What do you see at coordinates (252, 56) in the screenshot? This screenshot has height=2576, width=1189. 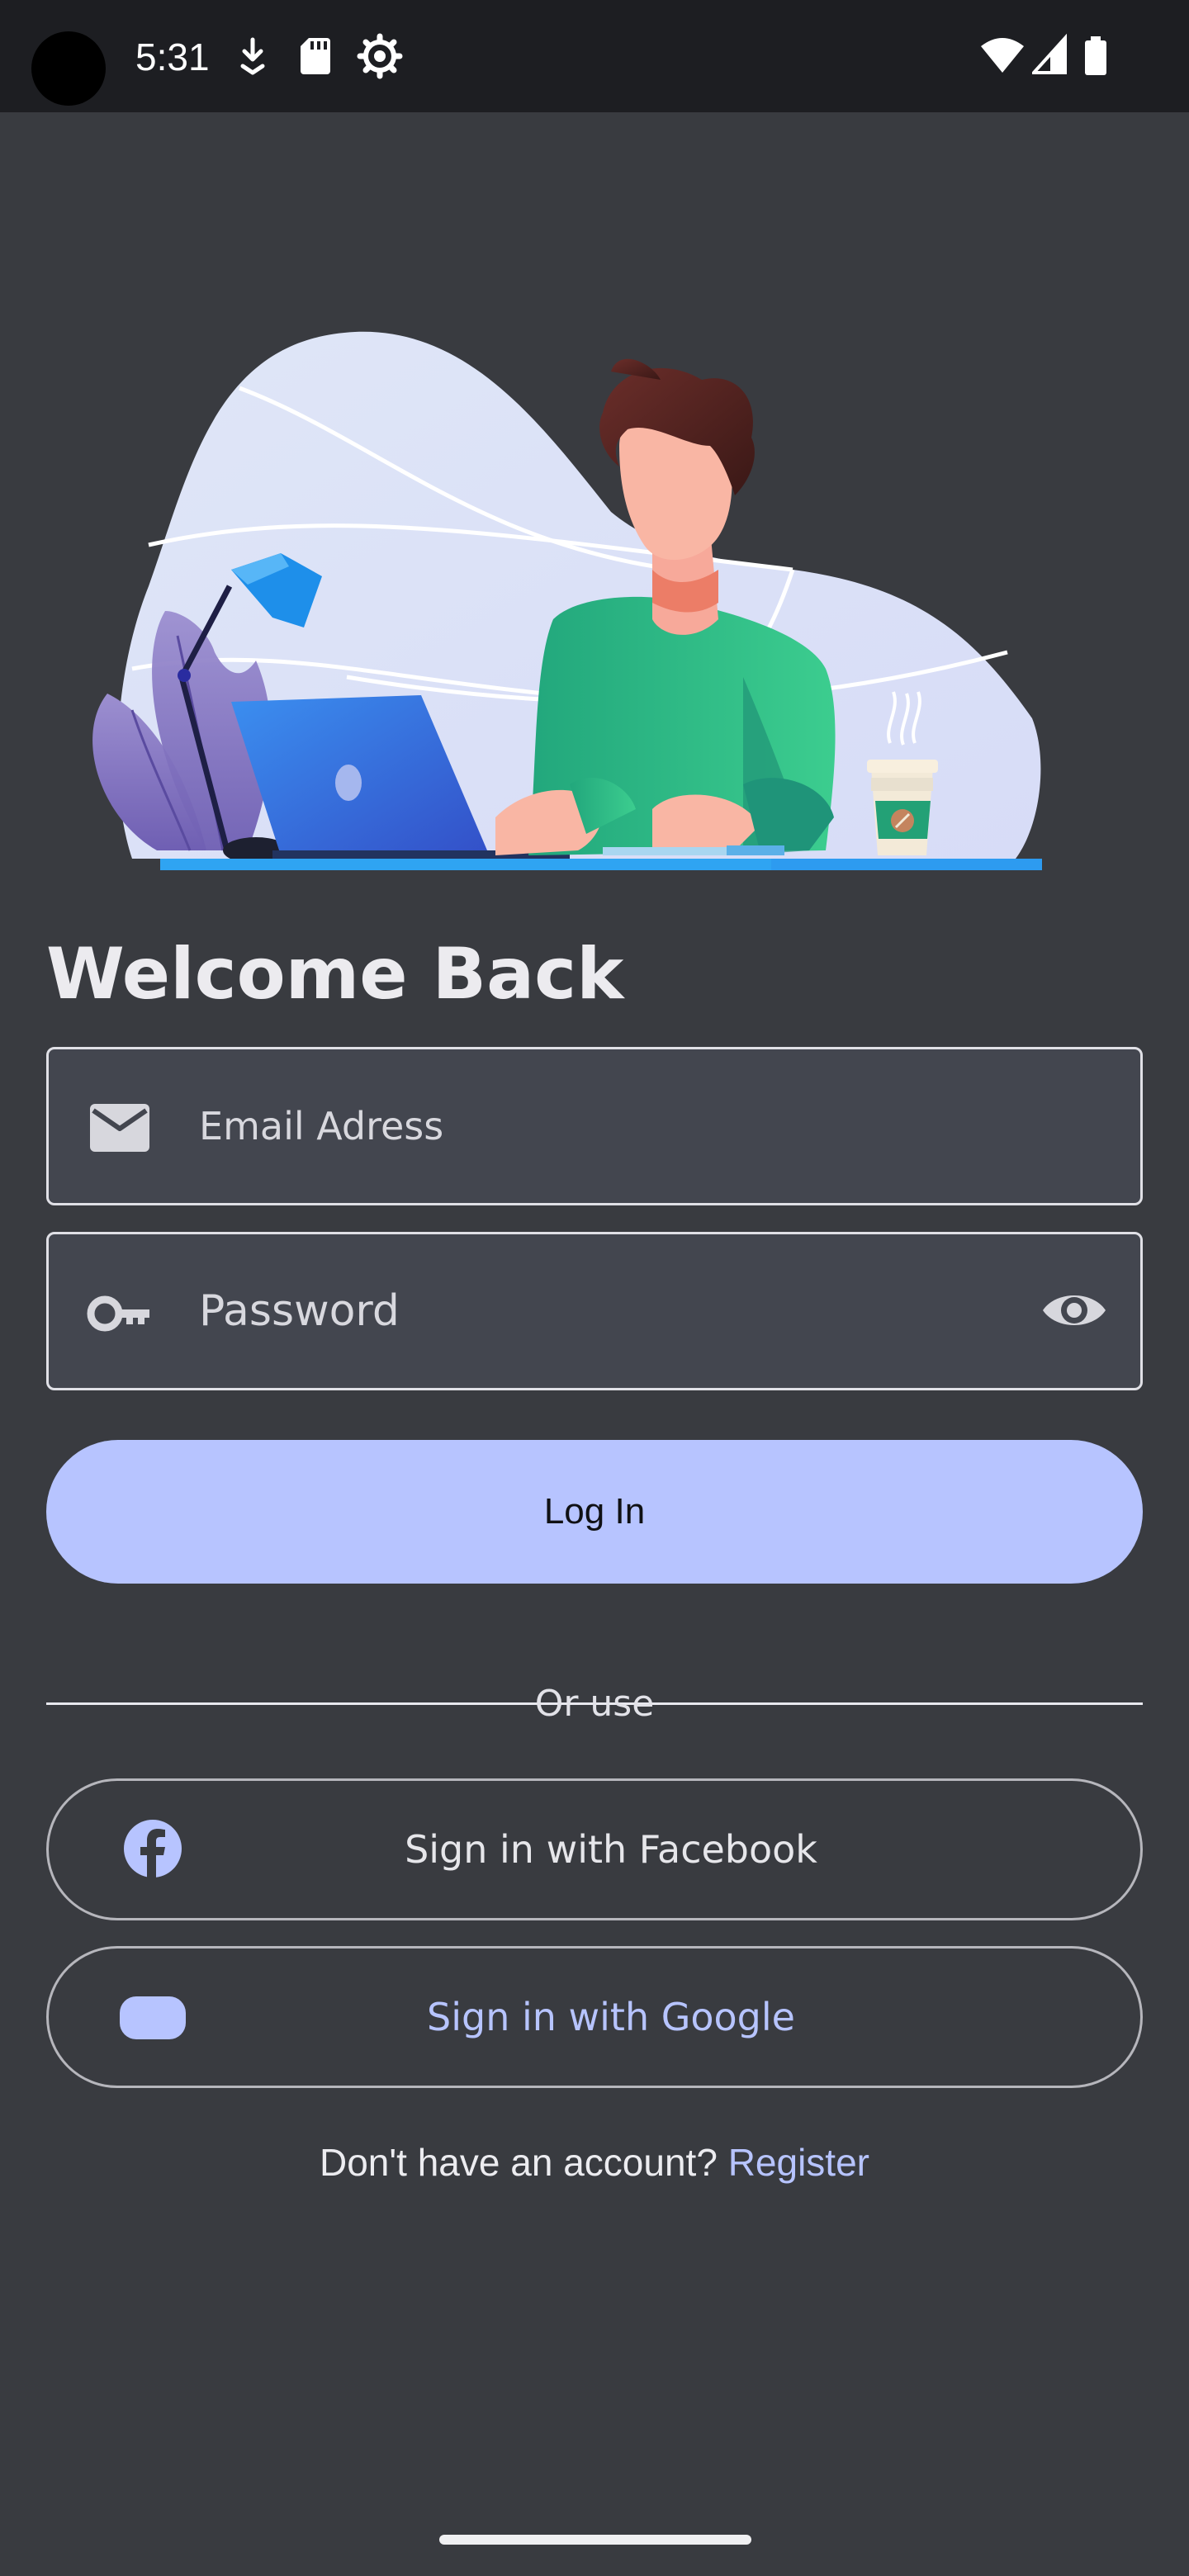 I see `download-icon` at bounding box center [252, 56].